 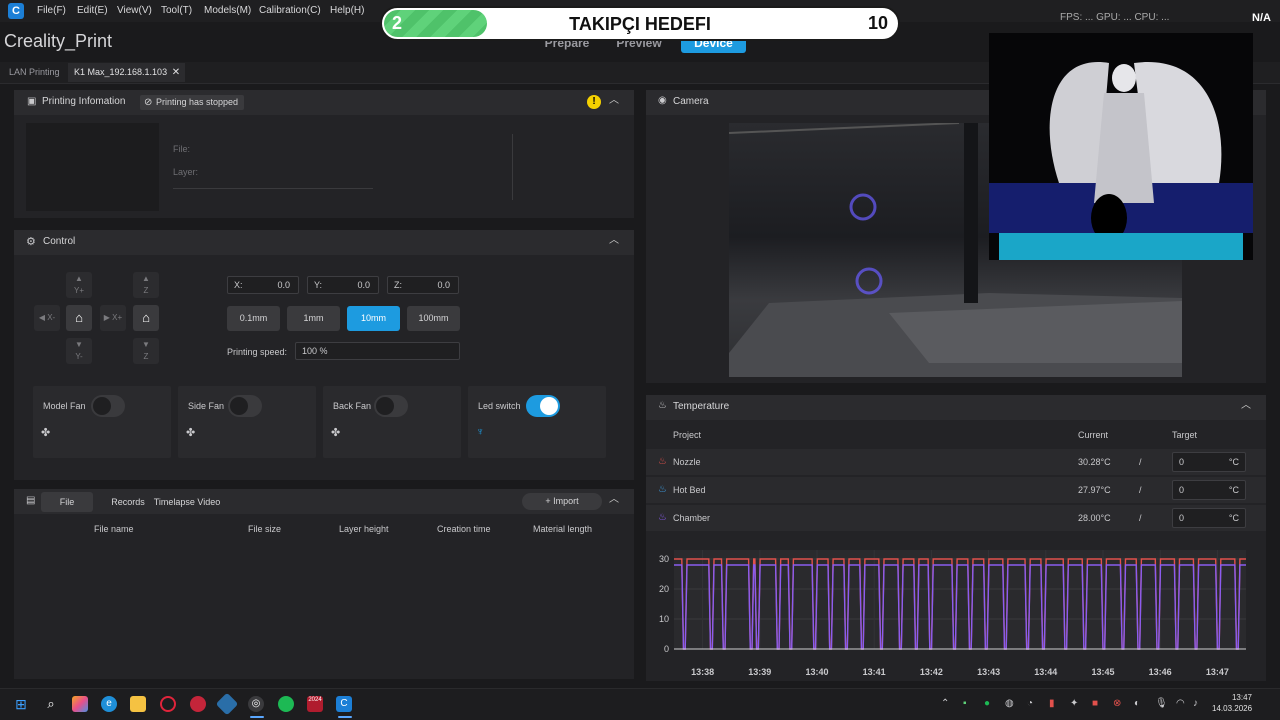 I want to click on active-app-indicator, so click(x=345, y=717).